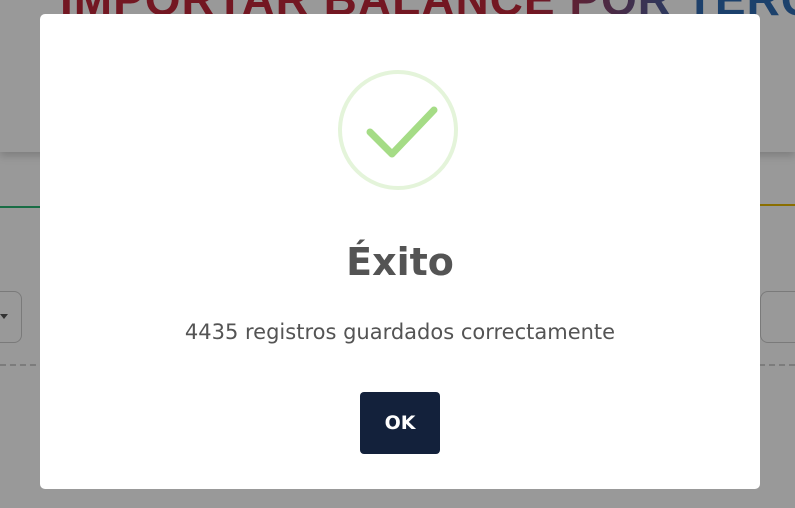 The width and height of the screenshot is (795, 508). Describe the element at coordinates (400, 332) in the screenshot. I see `dialog-message: 4435 registros guardados correctamente` at that location.